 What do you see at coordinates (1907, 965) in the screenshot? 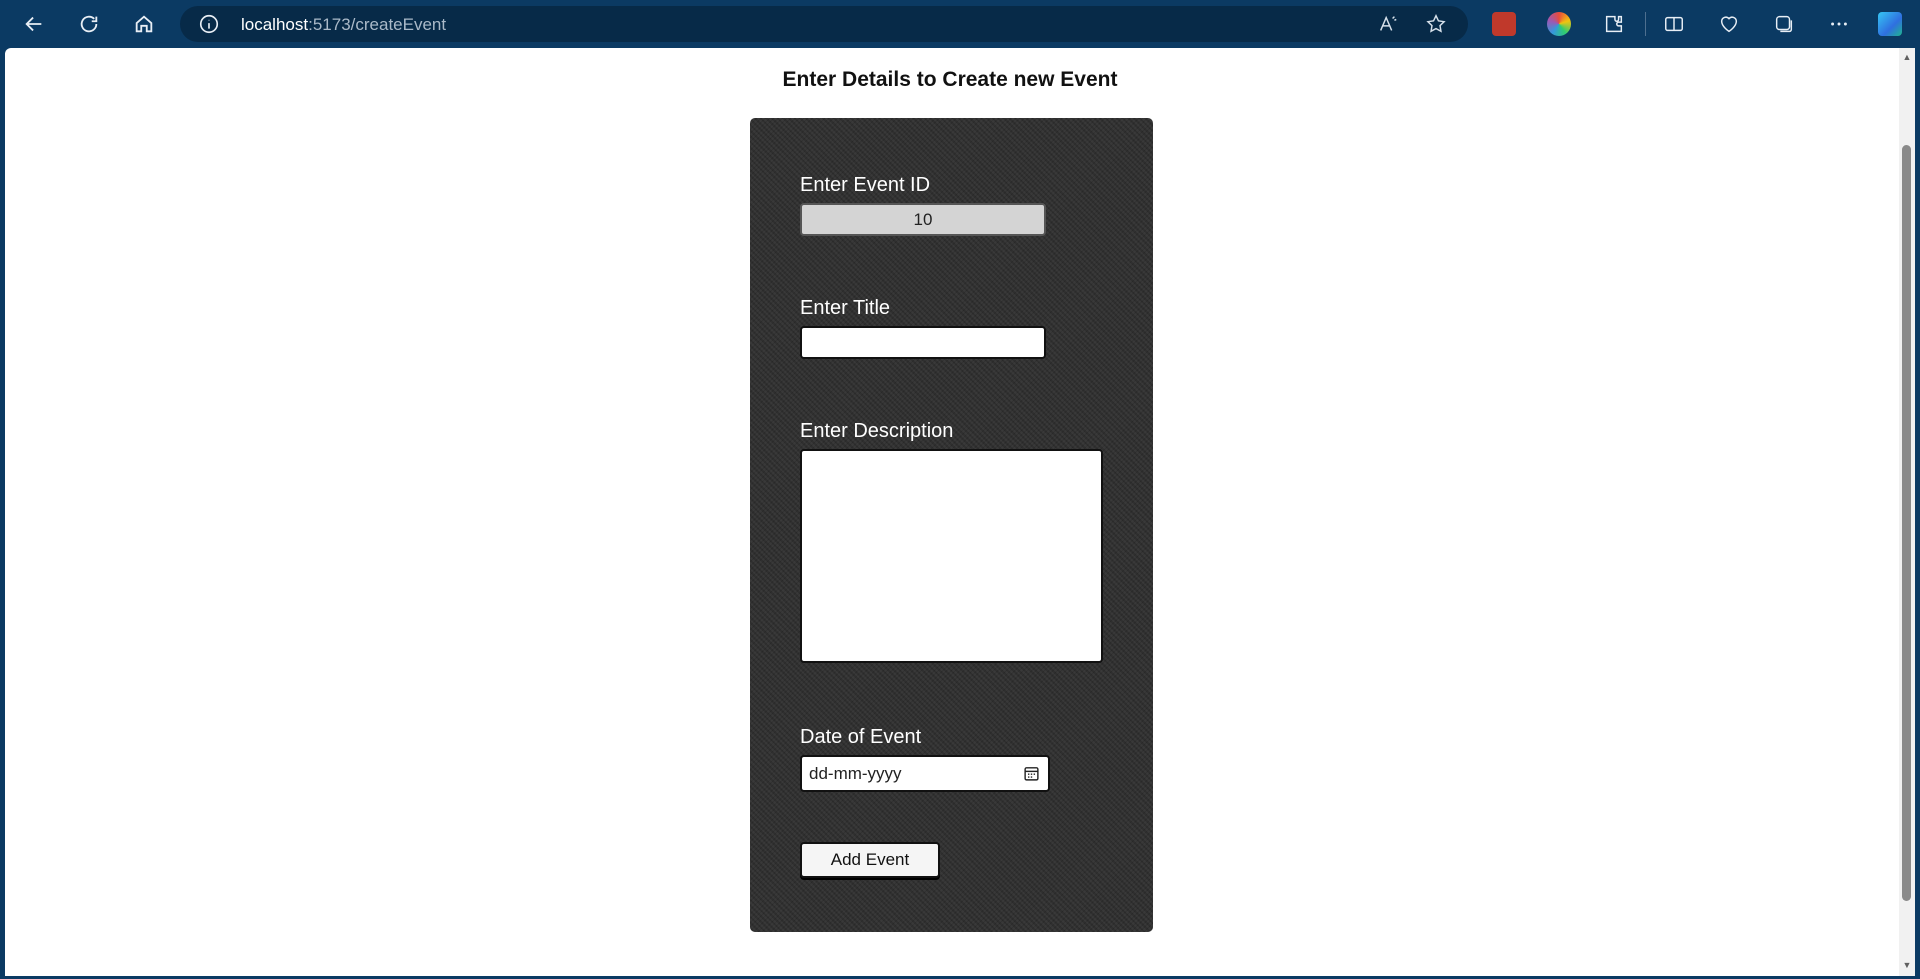
I see `scroll-down-icon: ▼` at bounding box center [1907, 965].